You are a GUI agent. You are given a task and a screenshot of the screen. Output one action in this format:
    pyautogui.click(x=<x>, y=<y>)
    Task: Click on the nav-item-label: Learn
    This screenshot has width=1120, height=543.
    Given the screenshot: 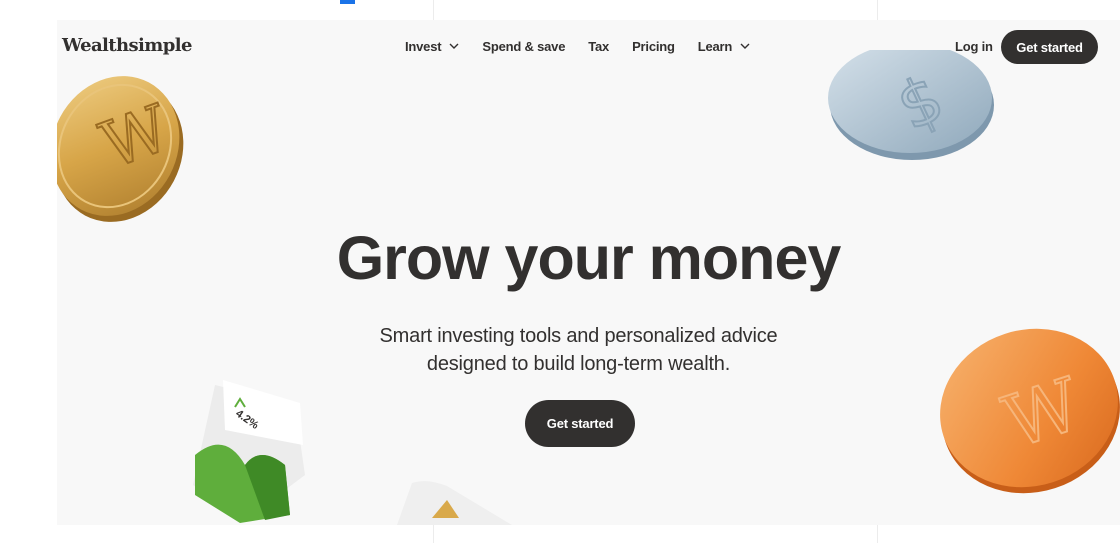 What is the action you would take?
    pyautogui.click(x=715, y=46)
    